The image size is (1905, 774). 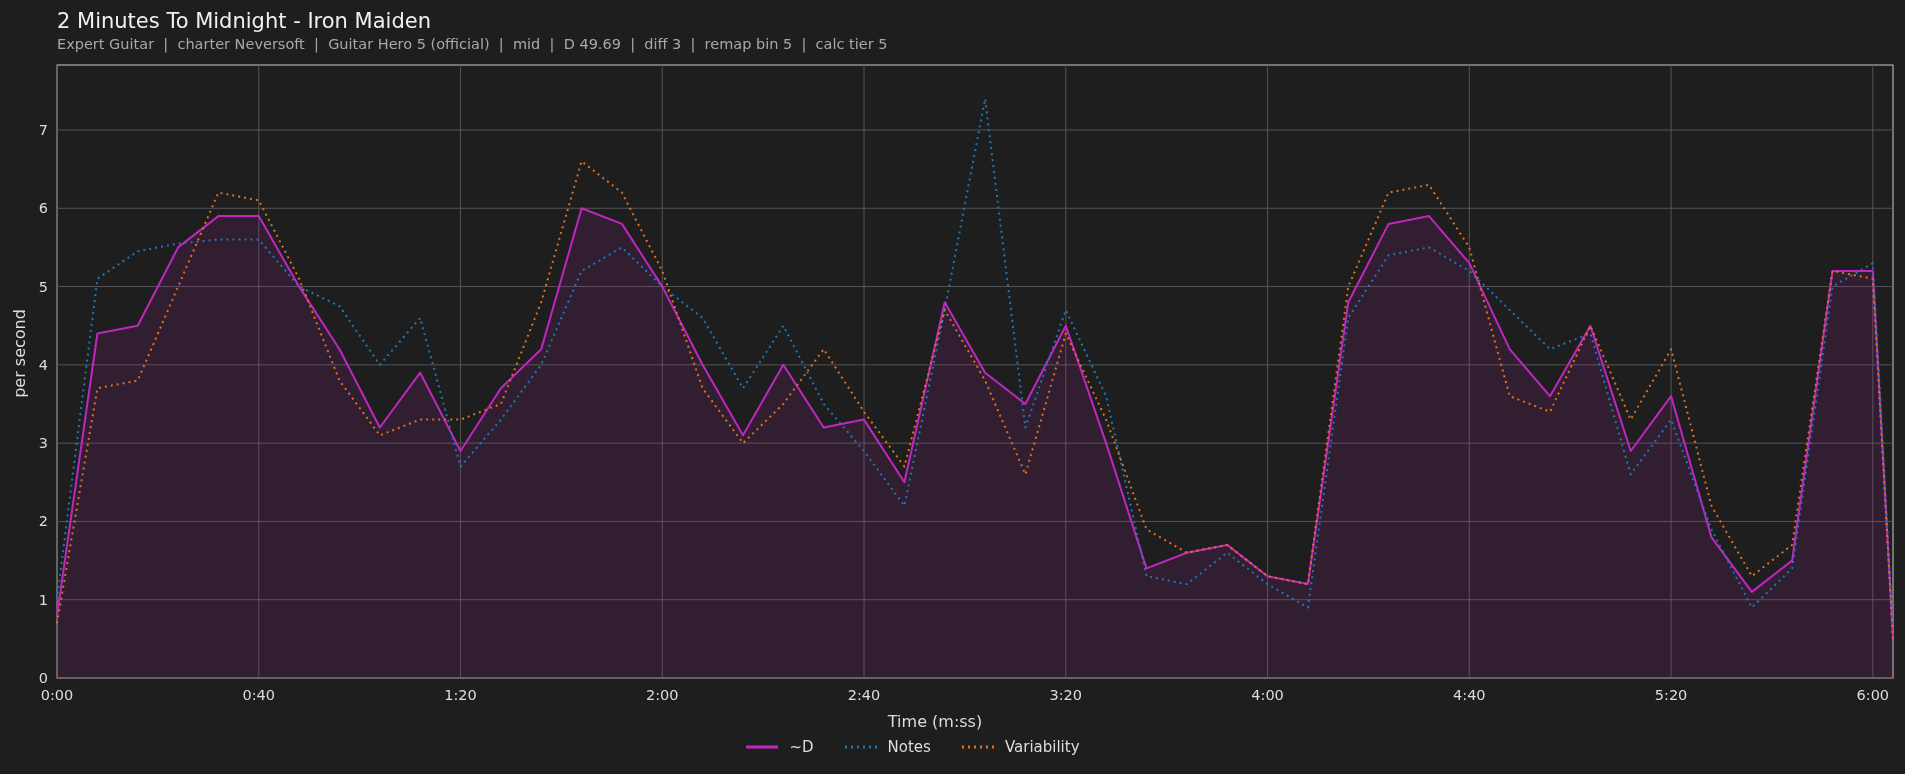 What do you see at coordinates (43, 678) in the screenshot?
I see `y-tick-label: 0` at bounding box center [43, 678].